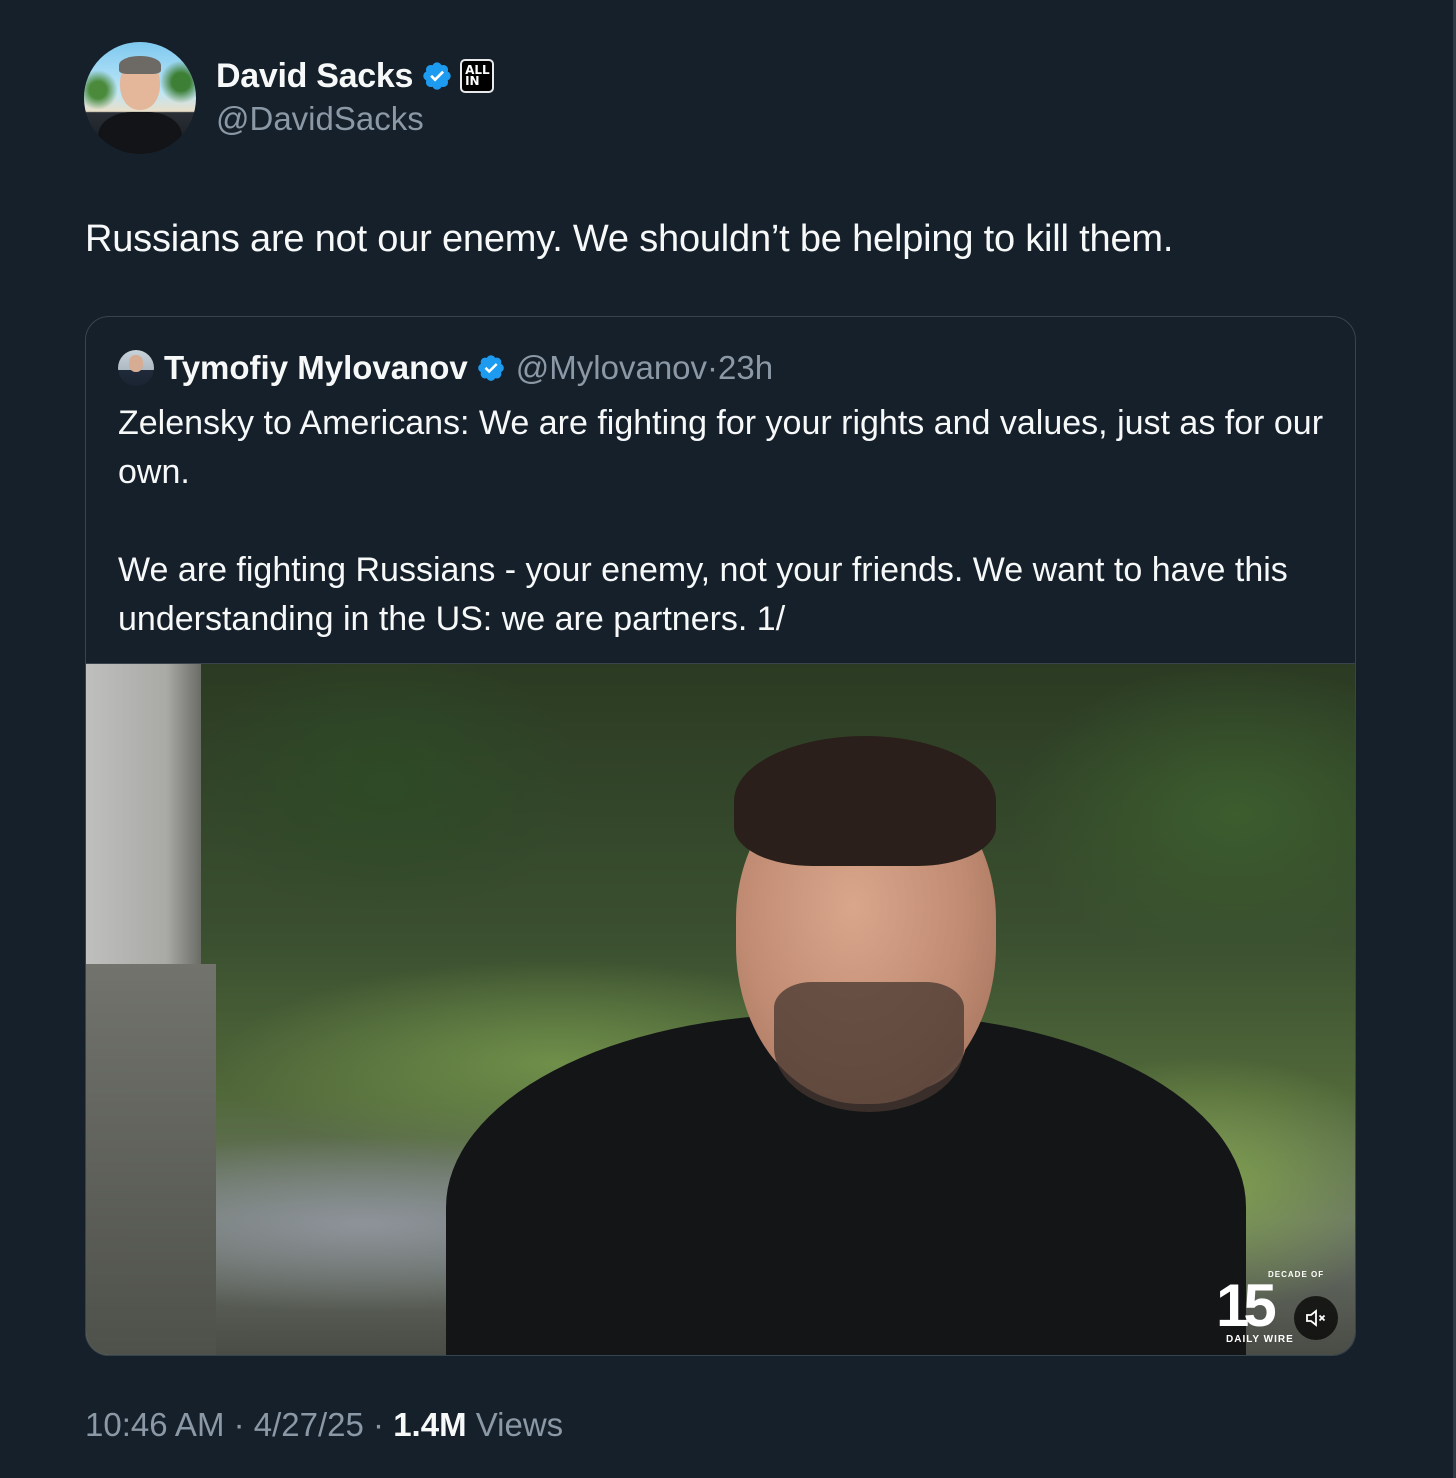  What do you see at coordinates (430, 1424) in the screenshot?
I see `views-count: 1.4M` at bounding box center [430, 1424].